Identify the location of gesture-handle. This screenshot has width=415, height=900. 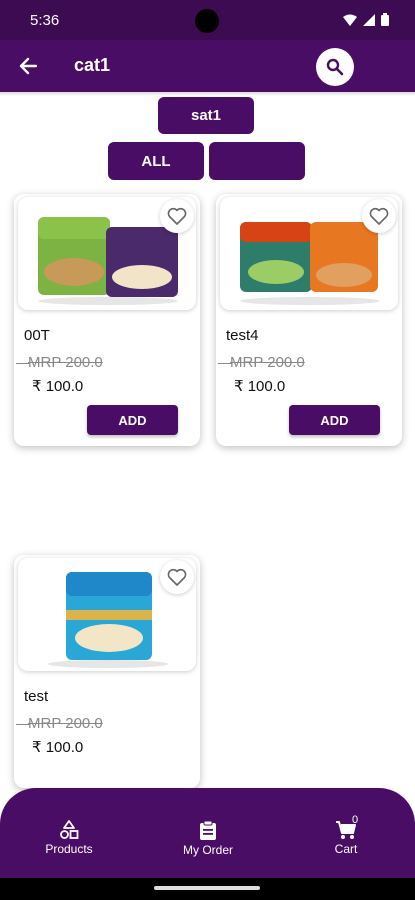
(207, 888).